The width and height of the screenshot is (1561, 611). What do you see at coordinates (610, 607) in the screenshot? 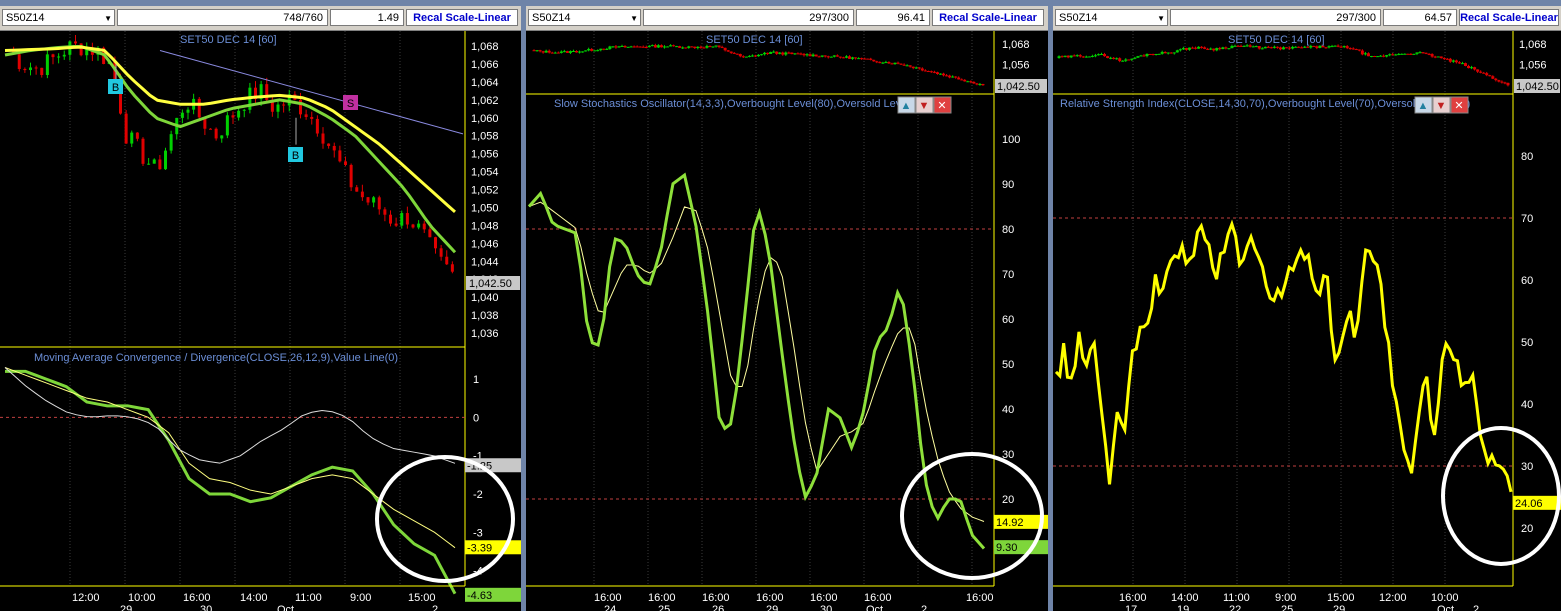
I see `date-axis-label: 24` at bounding box center [610, 607].